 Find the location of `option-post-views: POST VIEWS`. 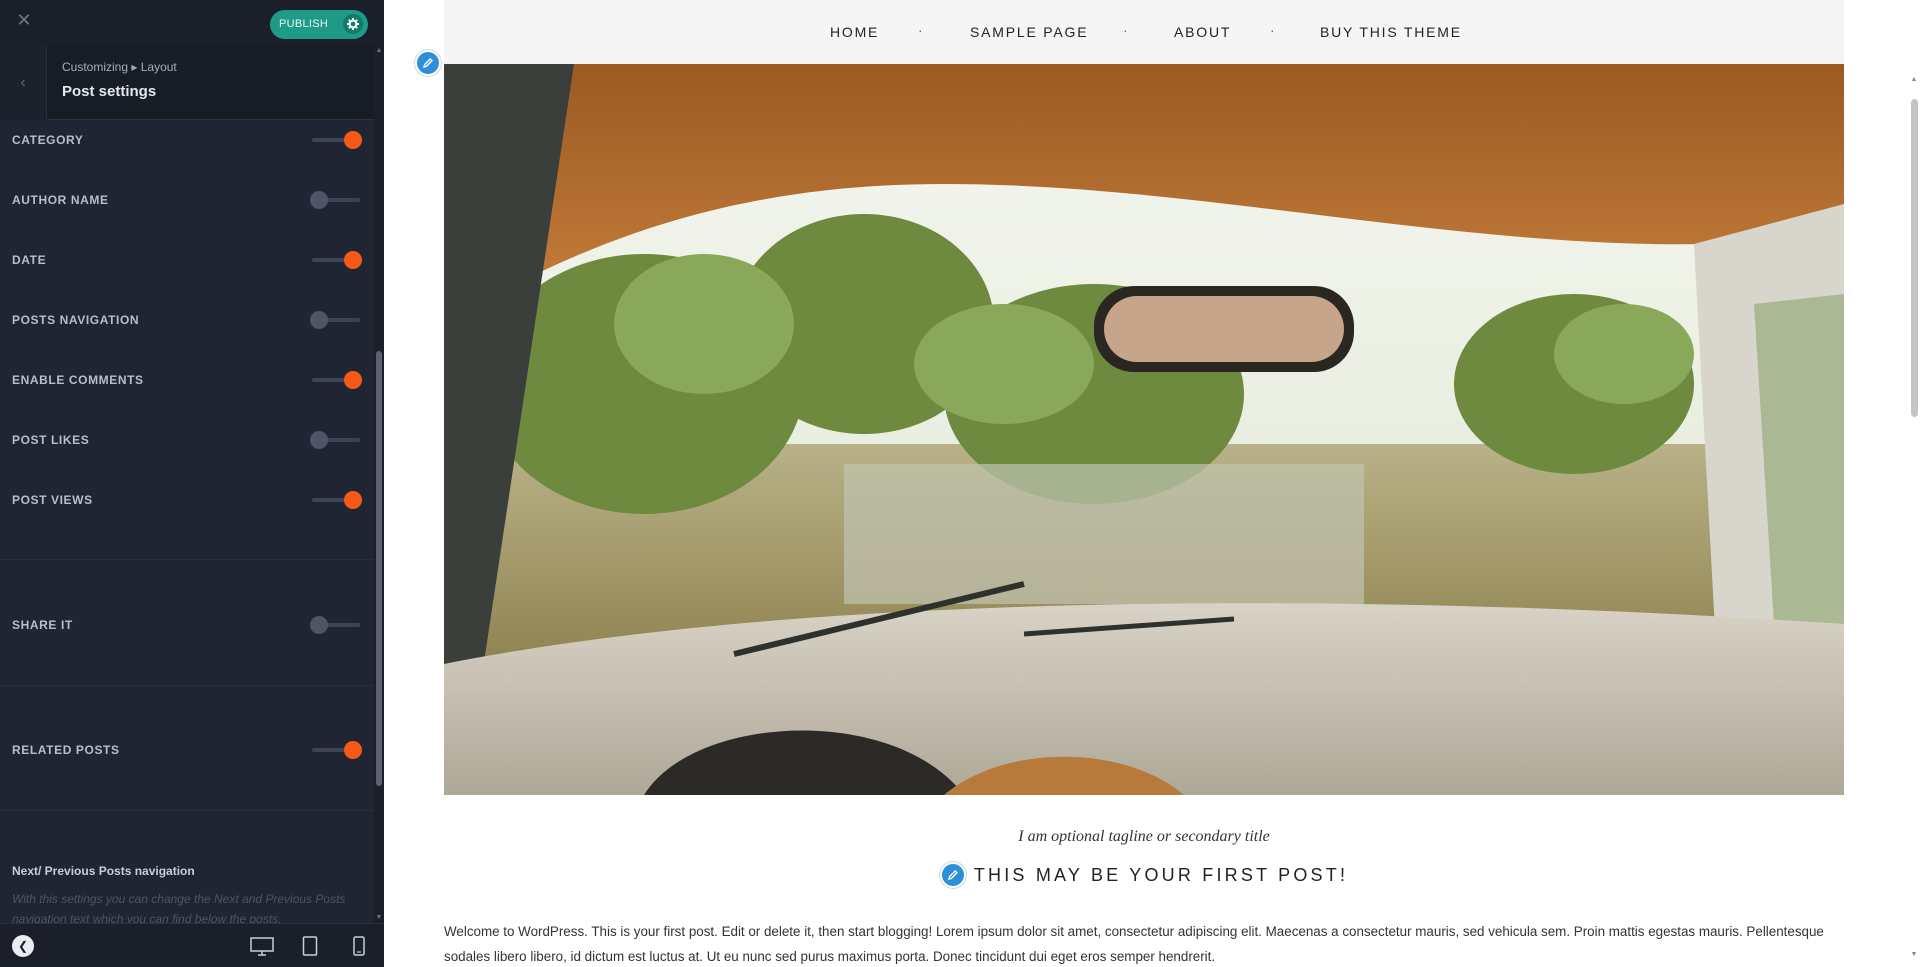

option-post-views: POST VIEWS is located at coordinates (187, 500).